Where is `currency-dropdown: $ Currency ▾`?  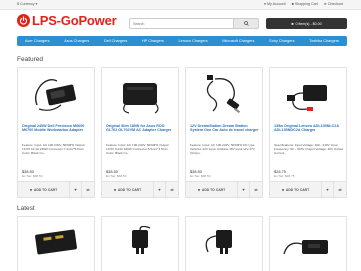
currency-dropdown: $ Currency ▾ is located at coordinates (27, 4).